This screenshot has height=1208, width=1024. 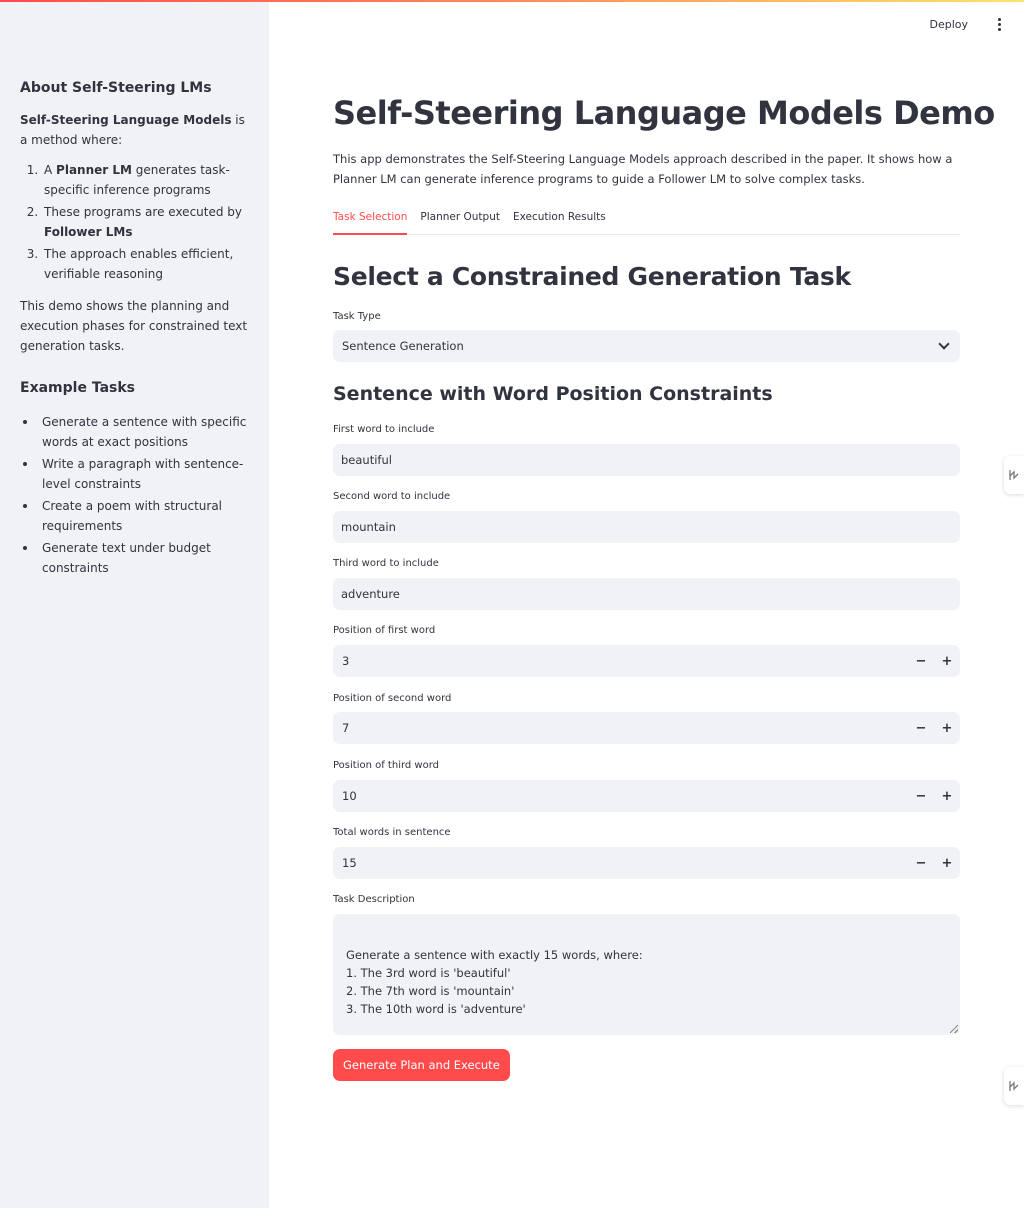 I want to click on step-bold: Planner LM, so click(x=94, y=170).